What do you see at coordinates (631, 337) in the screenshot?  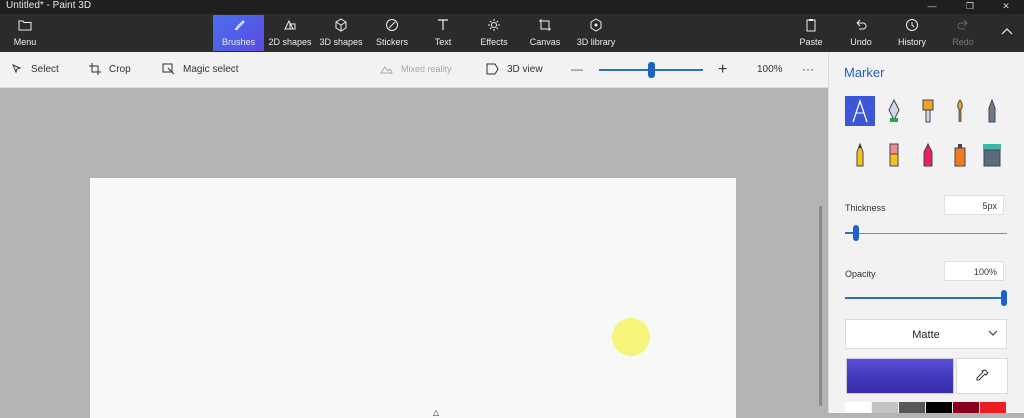 I see `yellow-dot` at bounding box center [631, 337].